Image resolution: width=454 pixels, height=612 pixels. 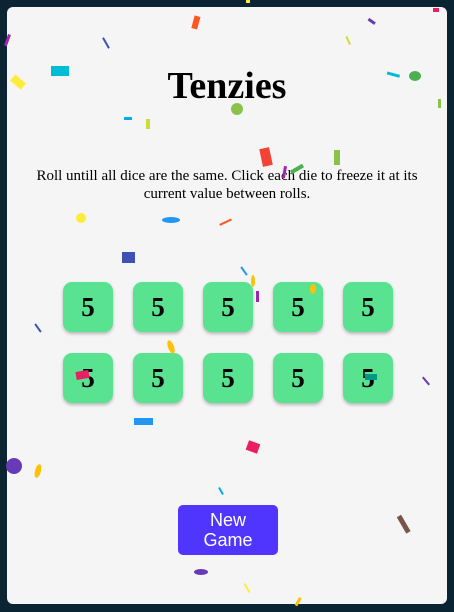 I want to click on die-10: 5, so click(x=368, y=378).